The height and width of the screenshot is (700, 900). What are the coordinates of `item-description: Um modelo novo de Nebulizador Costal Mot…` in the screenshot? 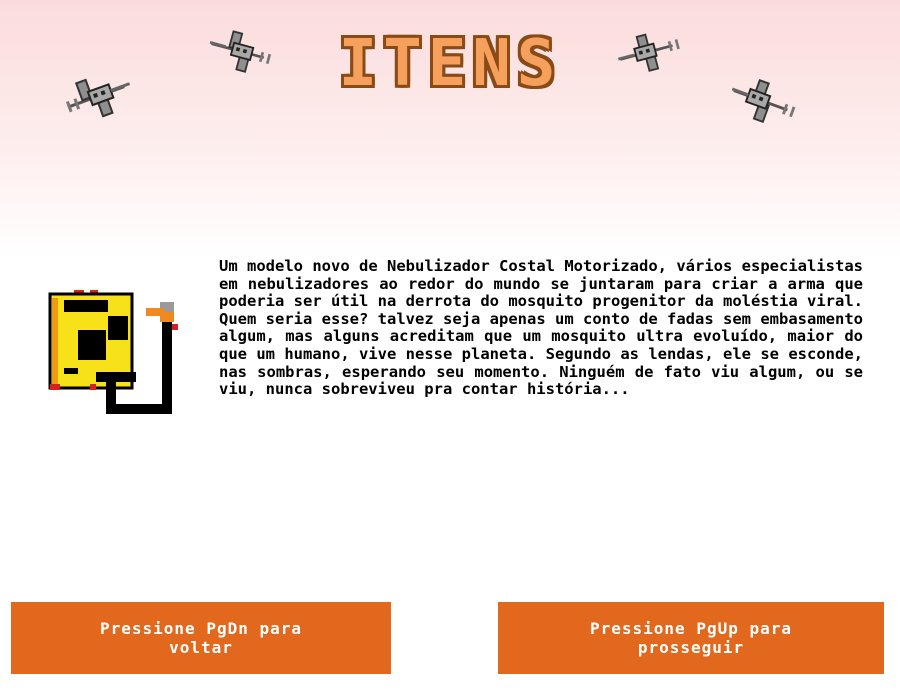 It's located at (541, 328).